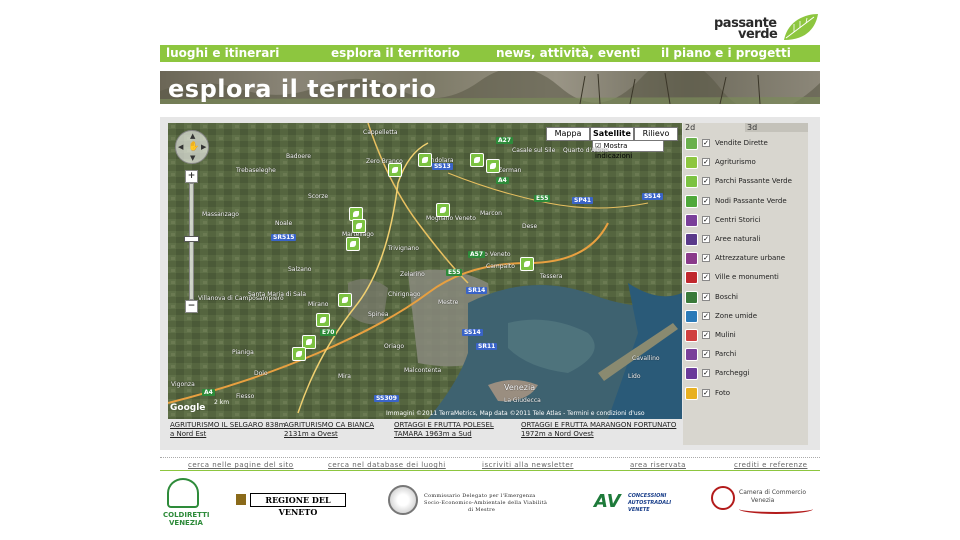  What do you see at coordinates (745, 355) in the screenshot?
I see `layer-row: ✓ Parchi` at bounding box center [745, 355].